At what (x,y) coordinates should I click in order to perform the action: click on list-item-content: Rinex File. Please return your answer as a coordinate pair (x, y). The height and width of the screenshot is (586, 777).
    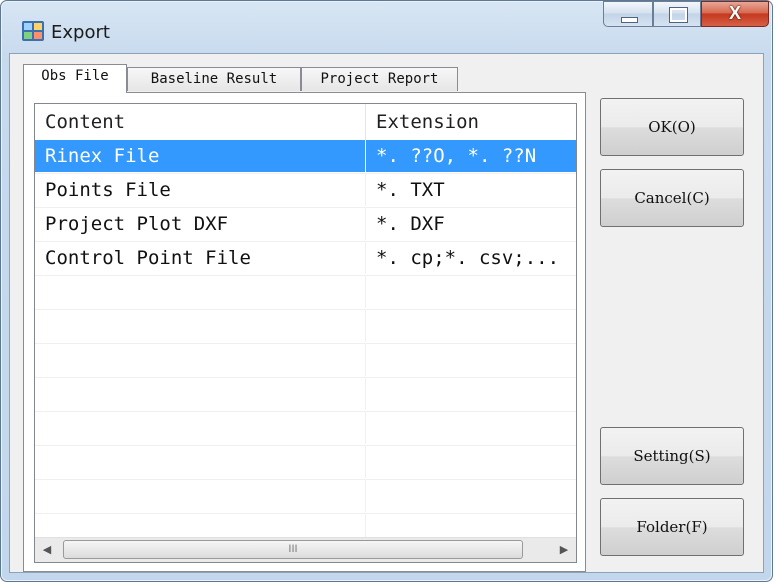
    Looking at the image, I should click on (200, 156).